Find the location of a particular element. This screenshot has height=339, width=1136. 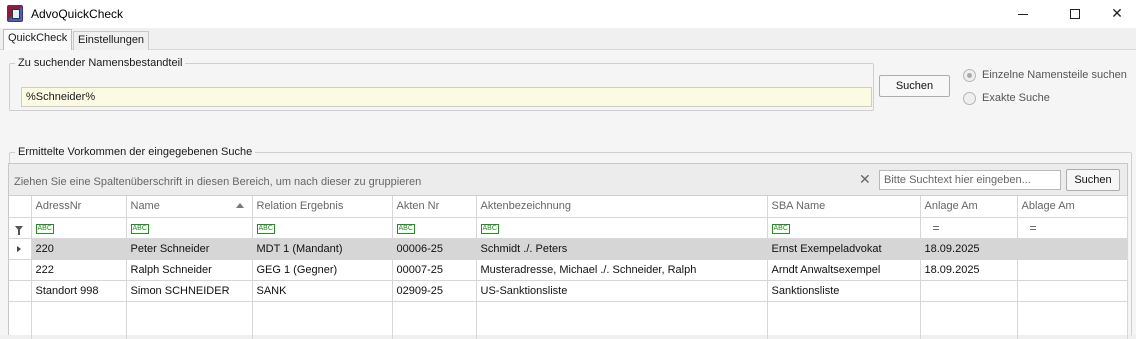

cell-name: Simon SCHNEIDER is located at coordinates (189, 291).